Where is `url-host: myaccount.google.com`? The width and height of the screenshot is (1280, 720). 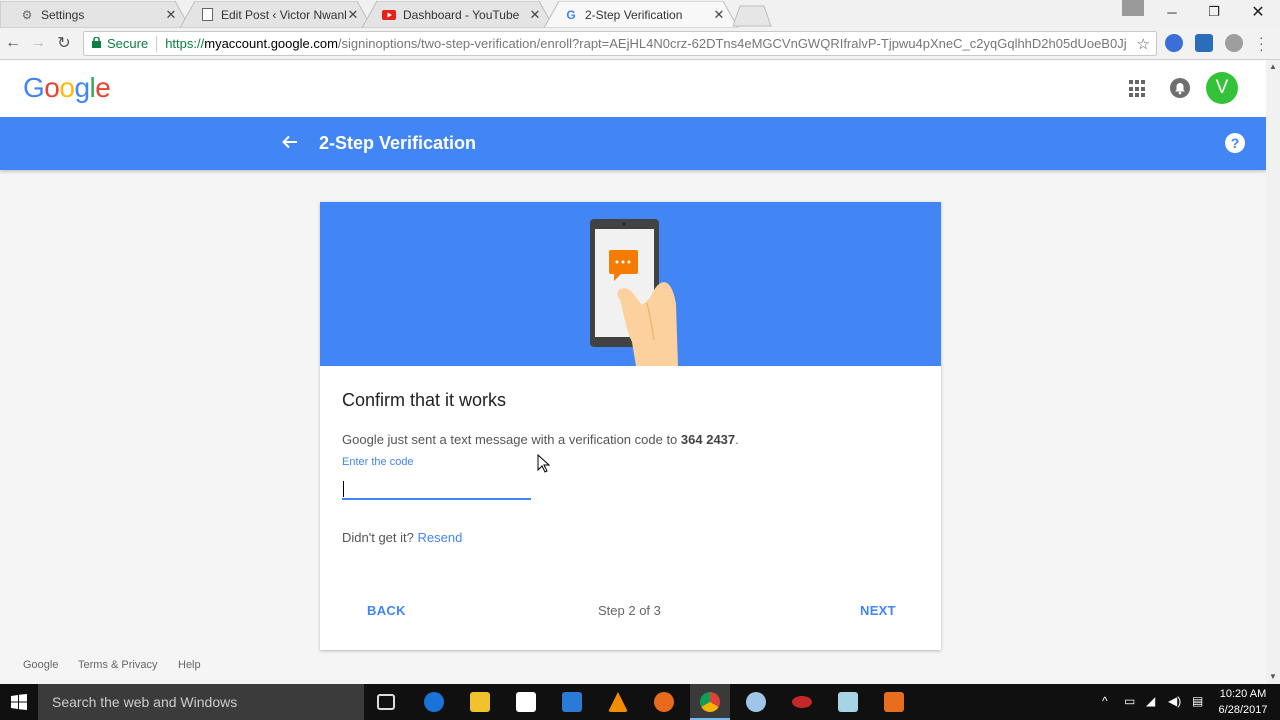 url-host: myaccount.google.com is located at coordinates (271, 43).